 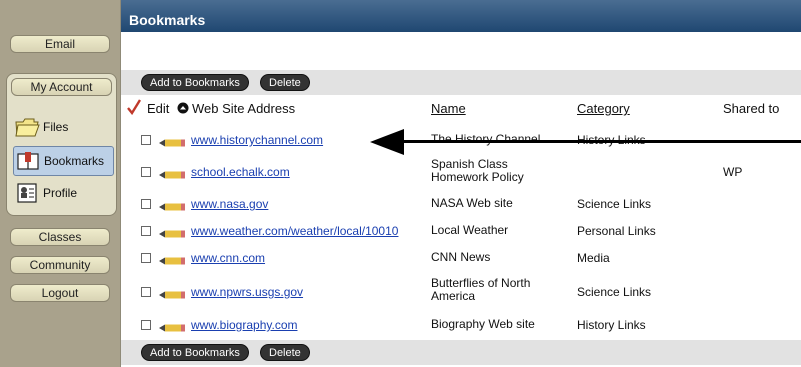 What do you see at coordinates (27, 127) in the screenshot?
I see `folder-icon` at bounding box center [27, 127].